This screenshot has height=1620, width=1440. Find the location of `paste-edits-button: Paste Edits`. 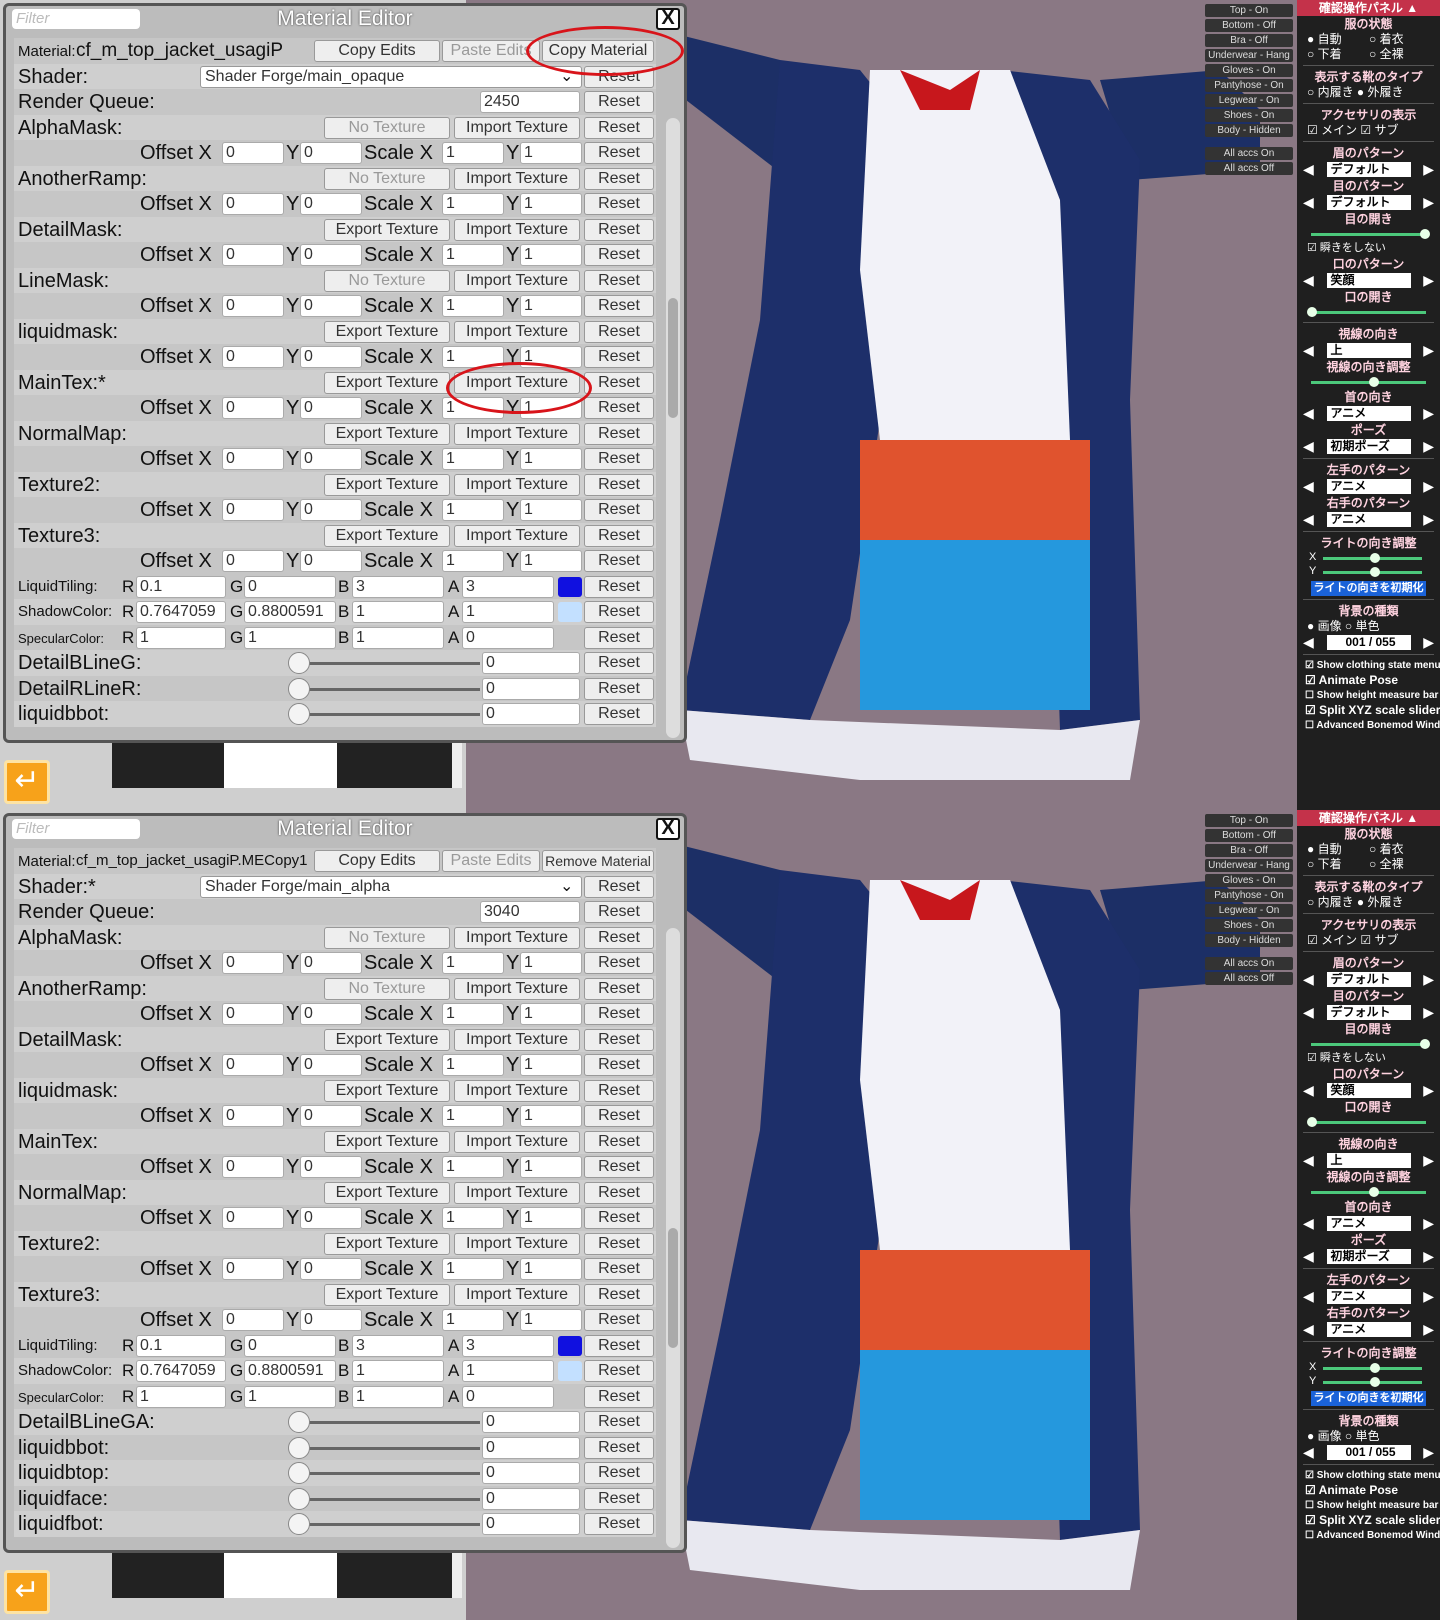

paste-edits-button: Paste Edits is located at coordinates (491, 861).